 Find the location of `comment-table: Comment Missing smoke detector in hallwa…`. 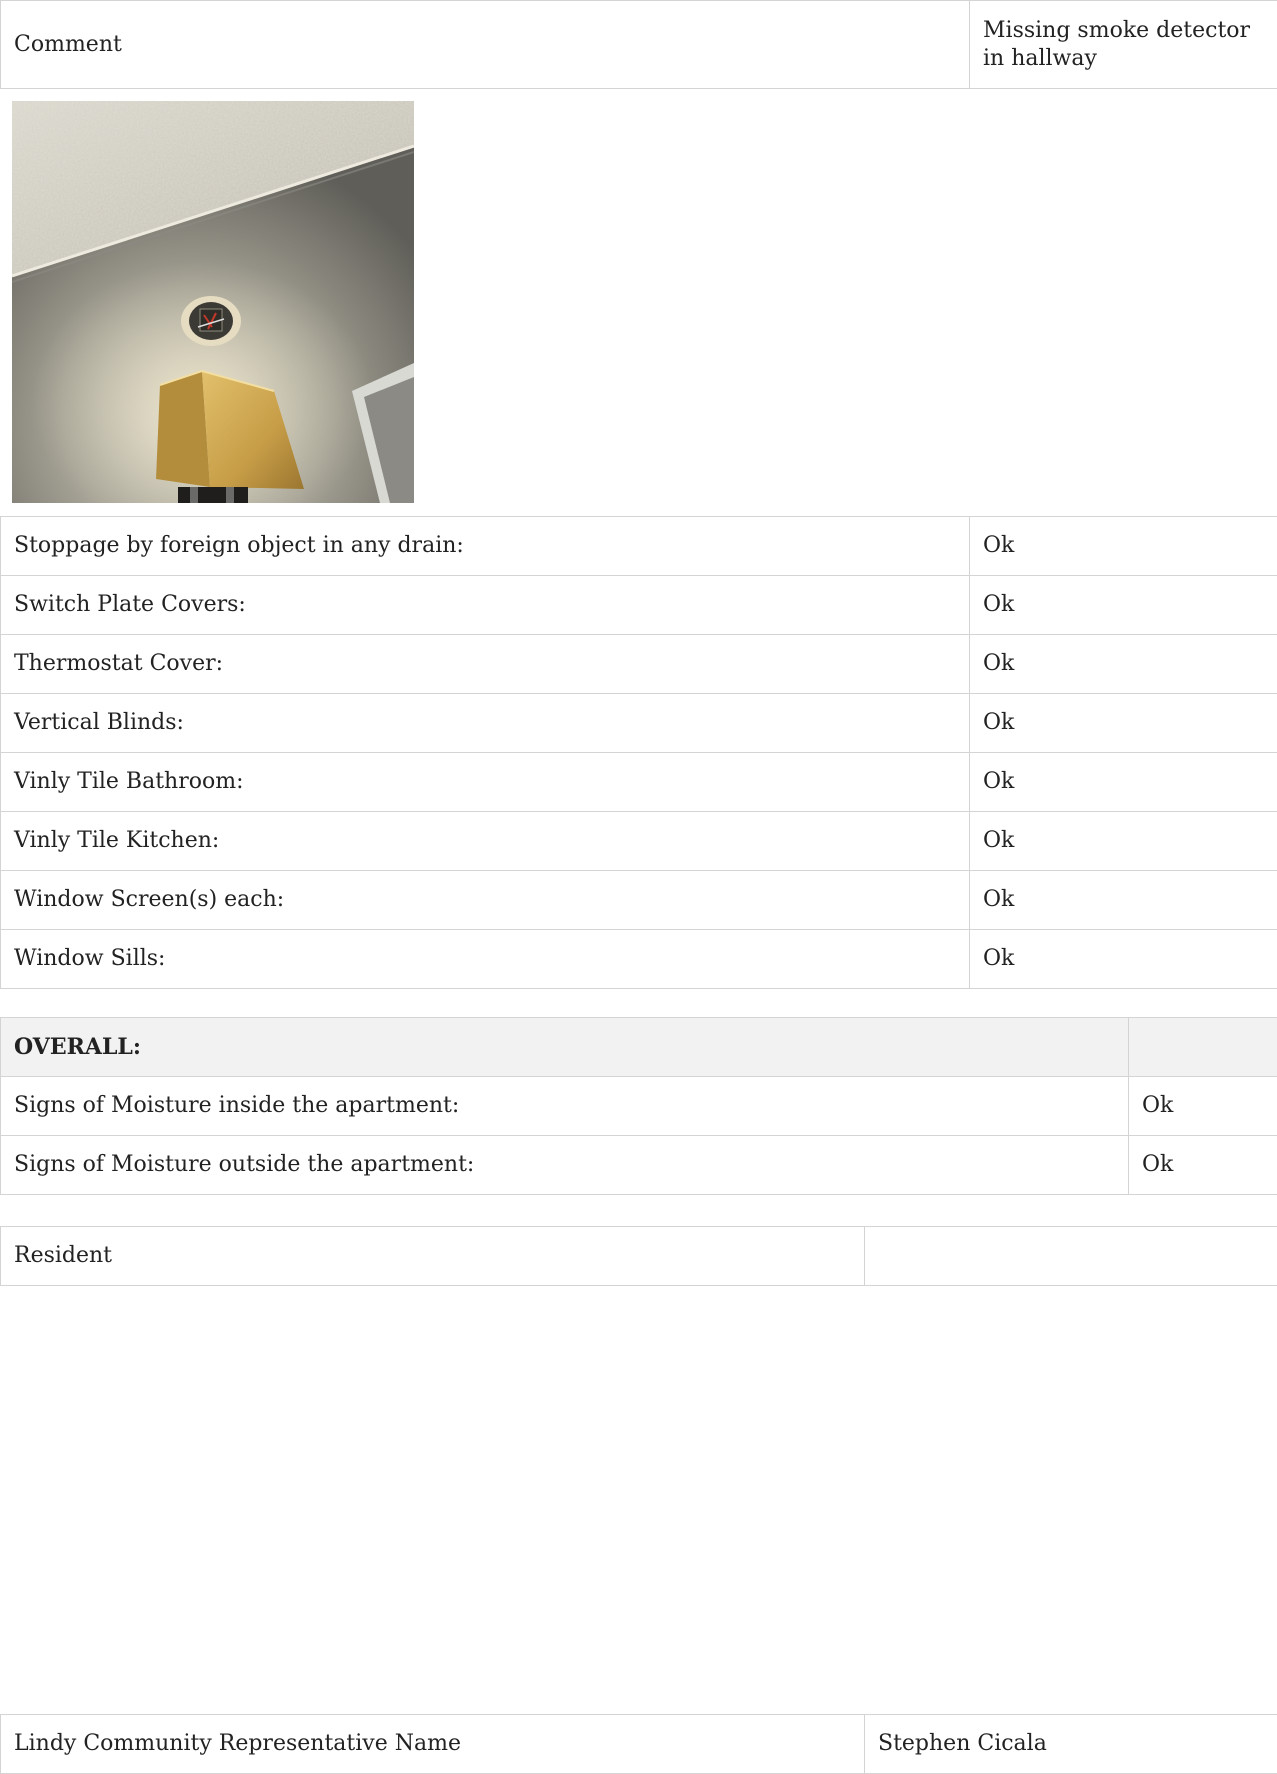

comment-table: Comment Missing smoke detector in hallwa… is located at coordinates (638, 44).